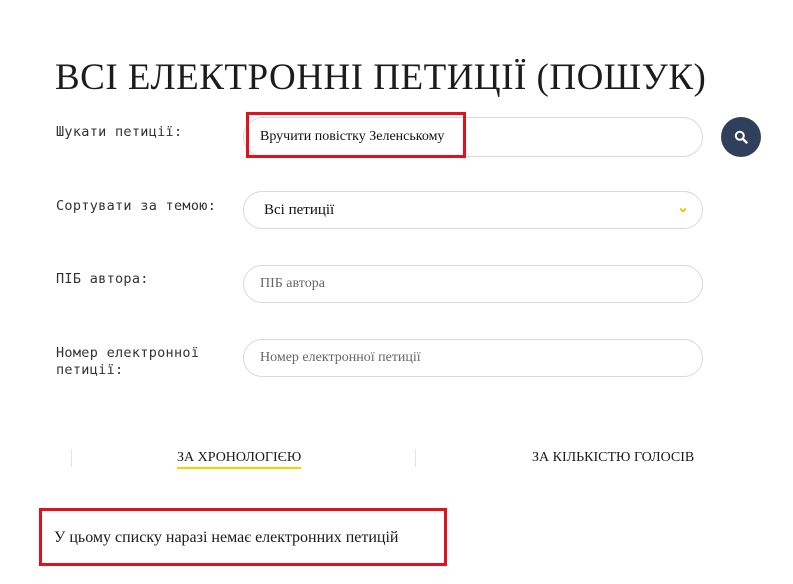 This screenshot has width=793, height=584. I want to click on author-input: ПІБ автора, so click(473, 284).